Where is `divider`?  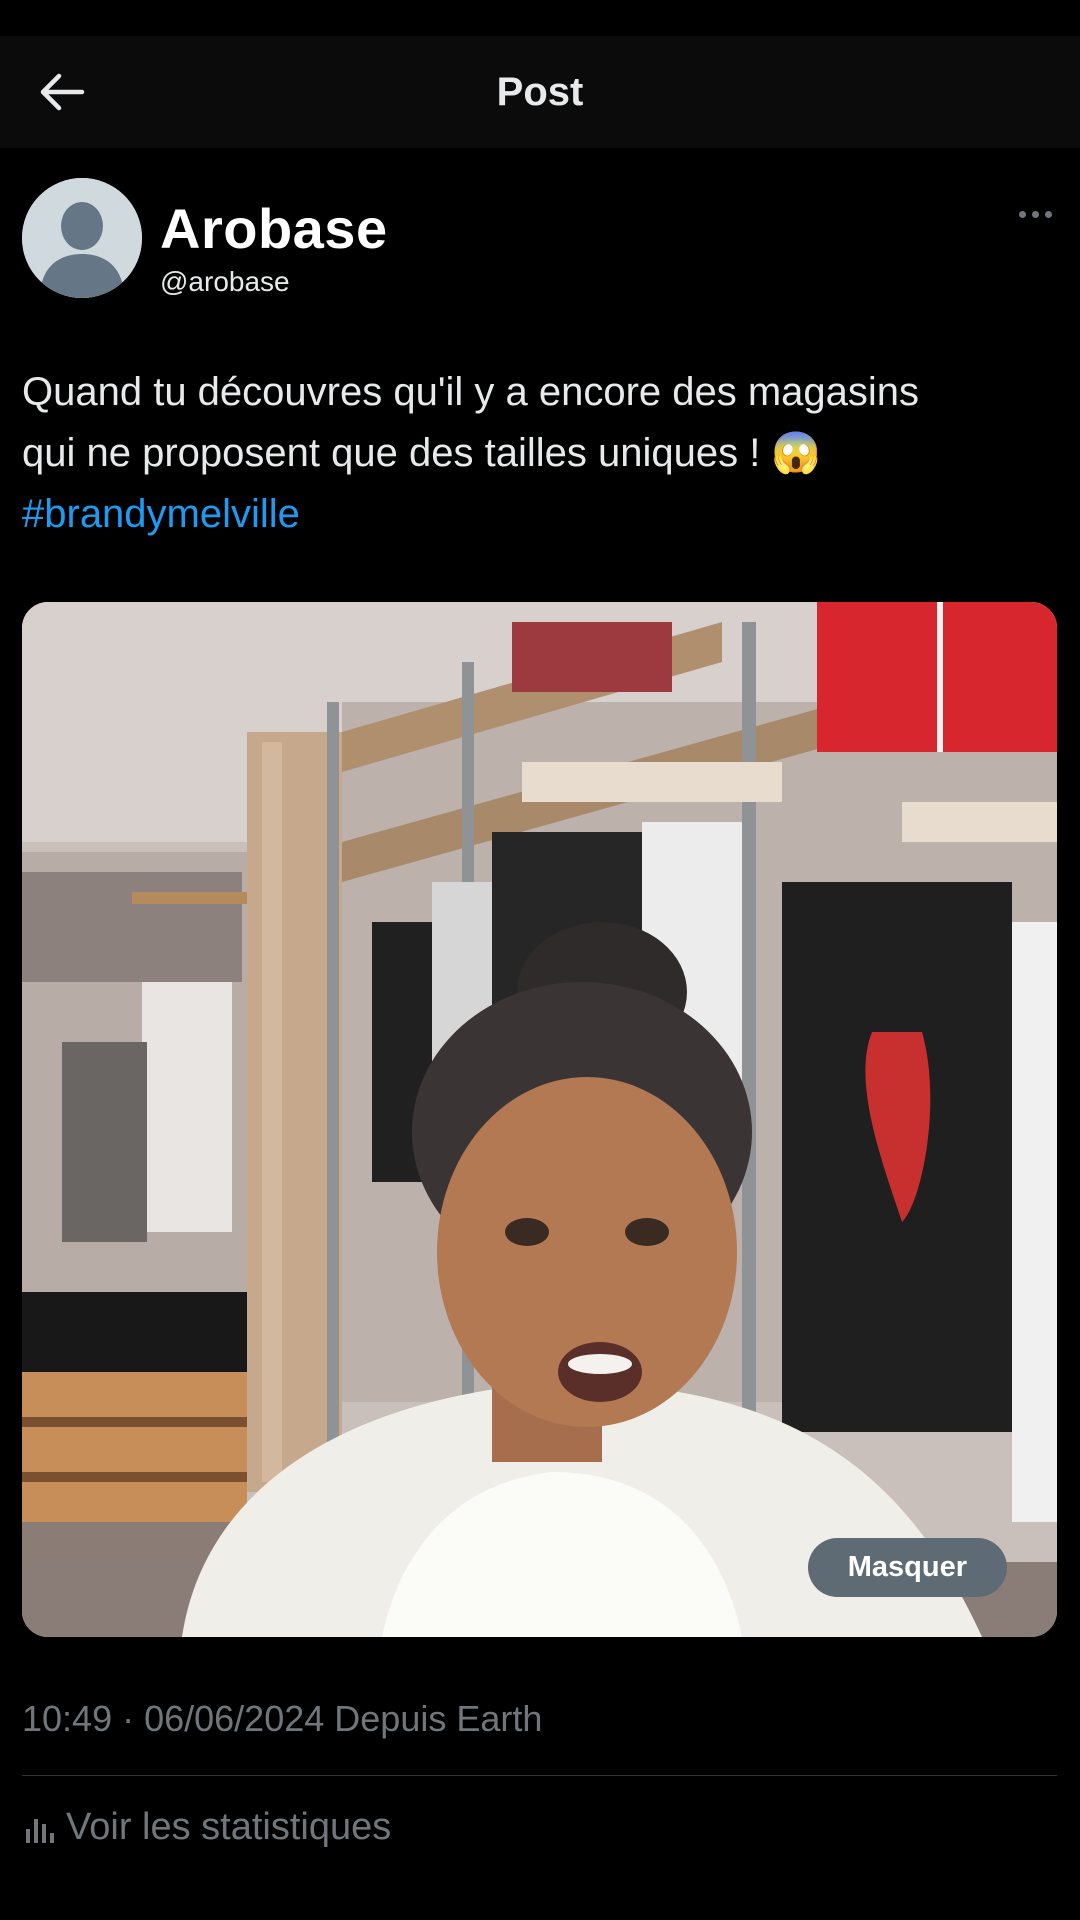
divider is located at coordinates (539, 1775).